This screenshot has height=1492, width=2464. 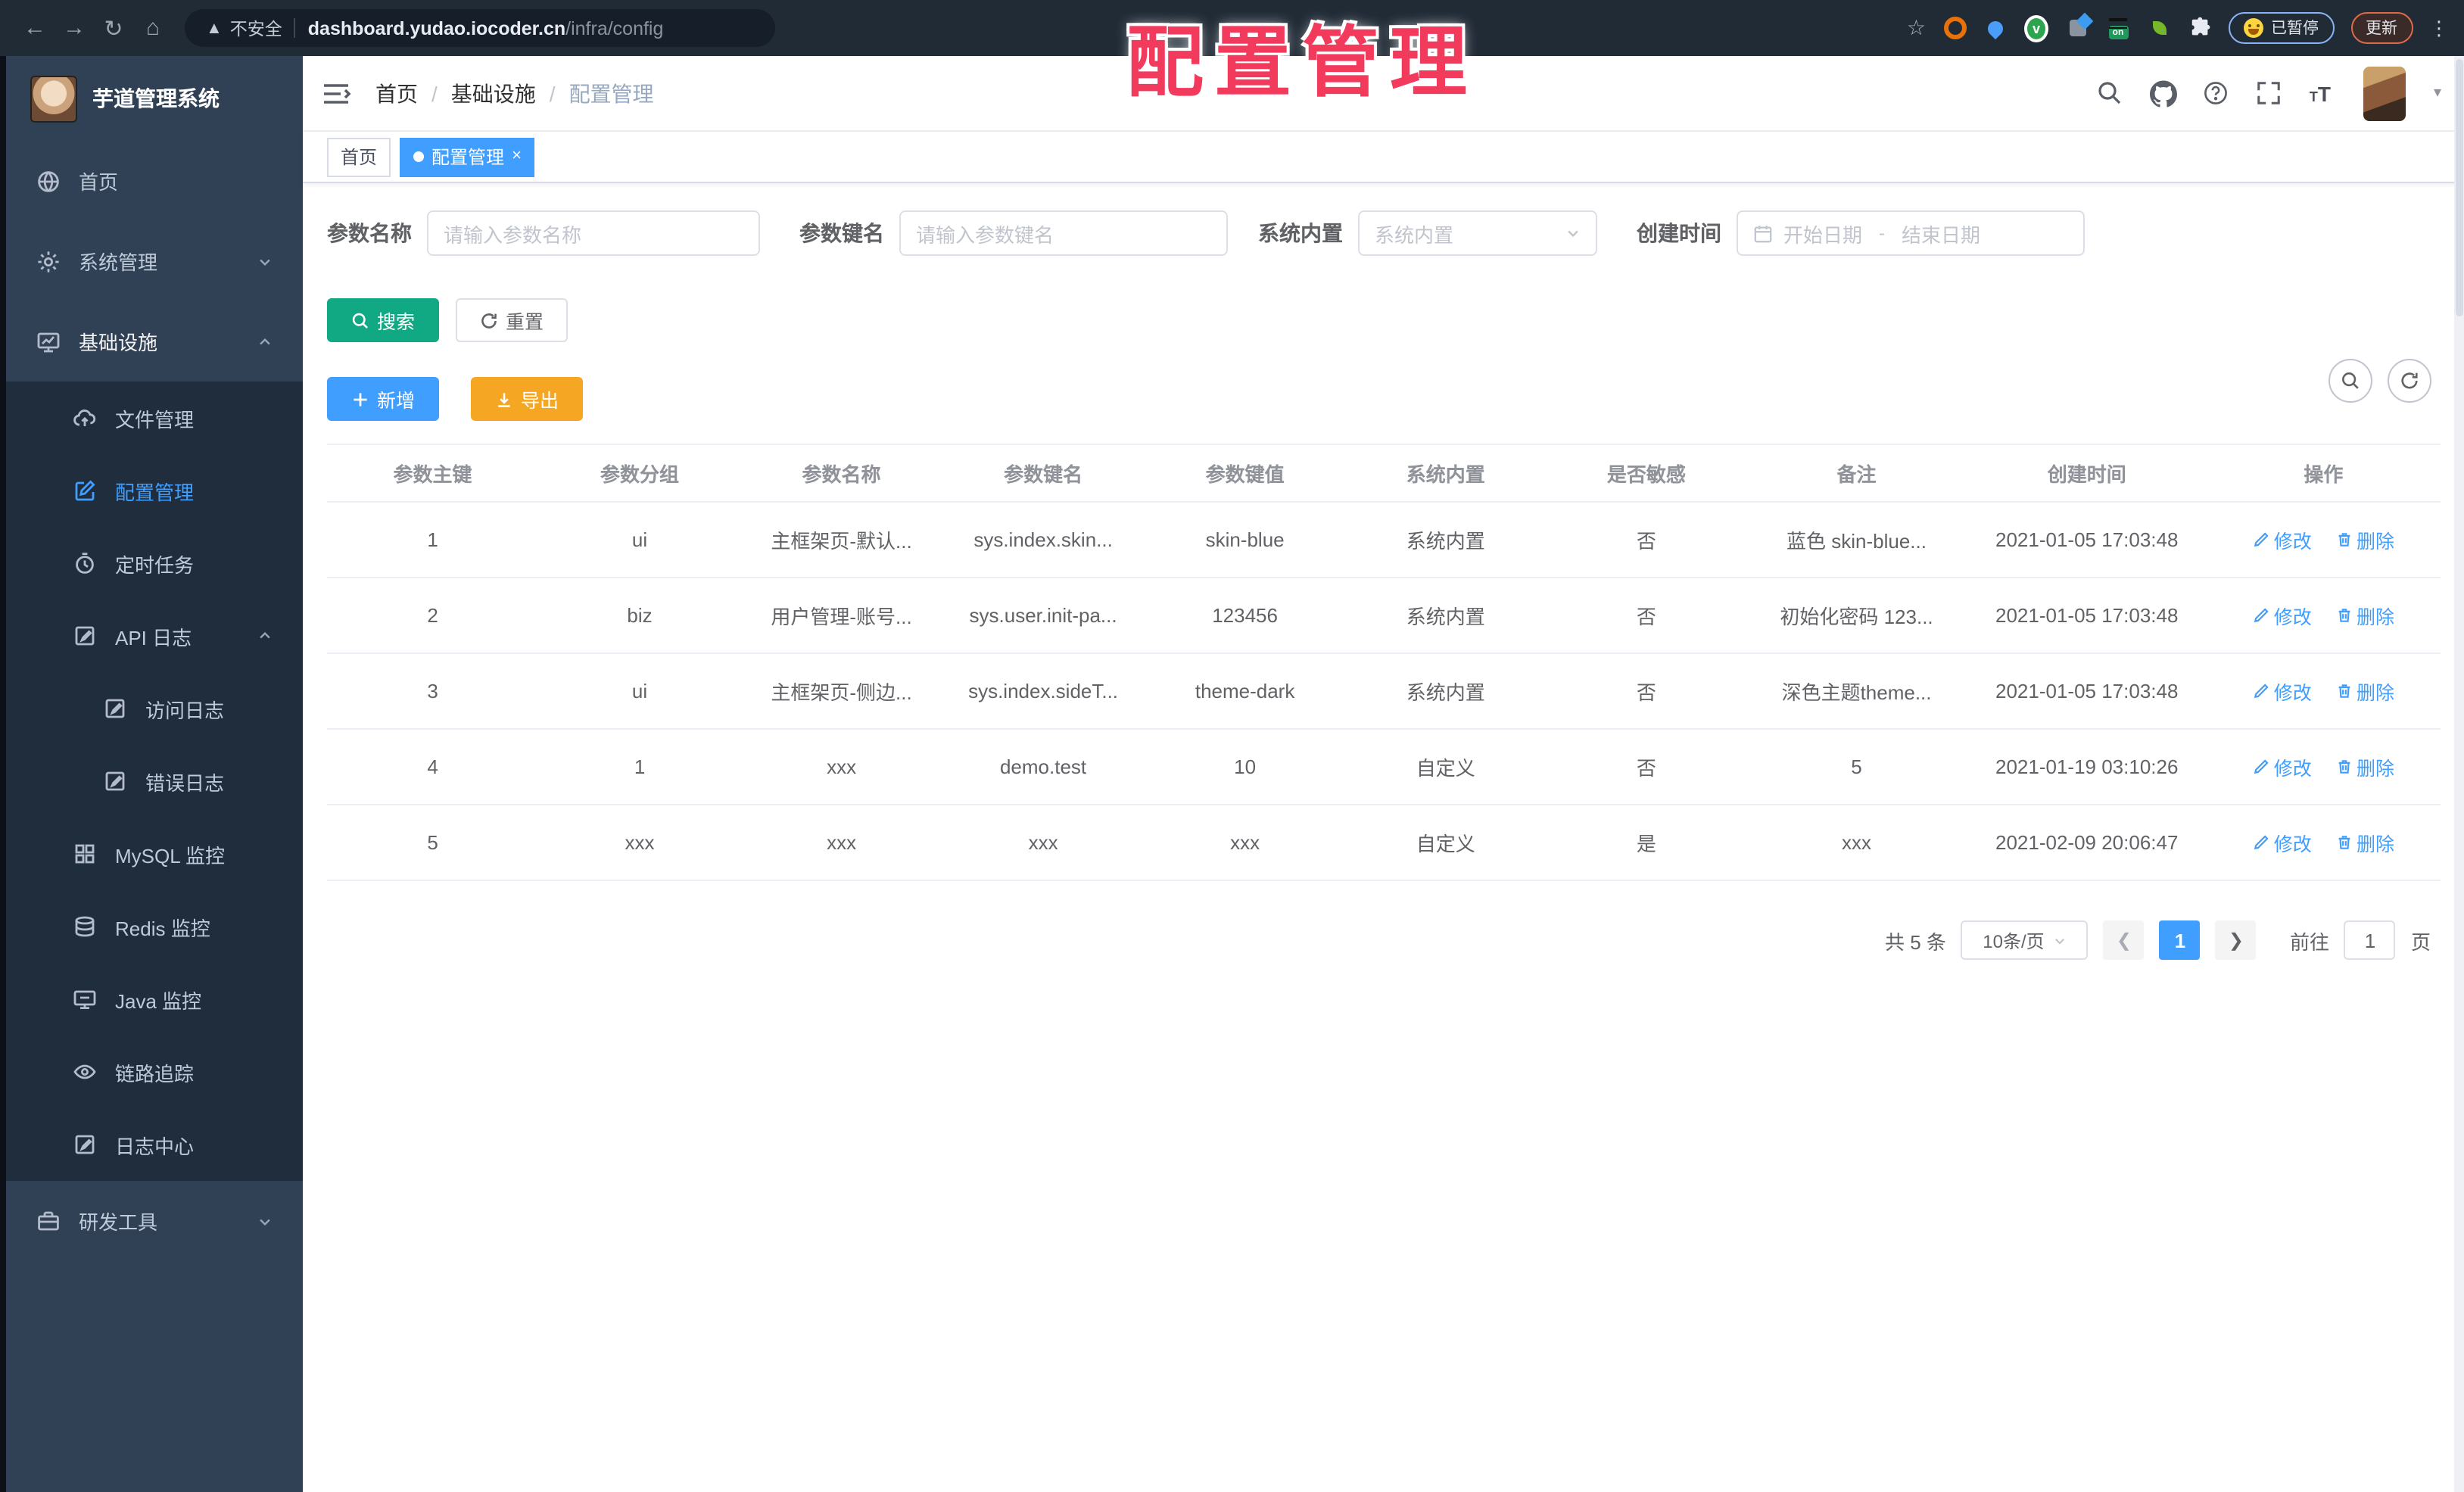 I want to click on sidebar-item-access-log: 访问日志, so click(x=154, y=708).